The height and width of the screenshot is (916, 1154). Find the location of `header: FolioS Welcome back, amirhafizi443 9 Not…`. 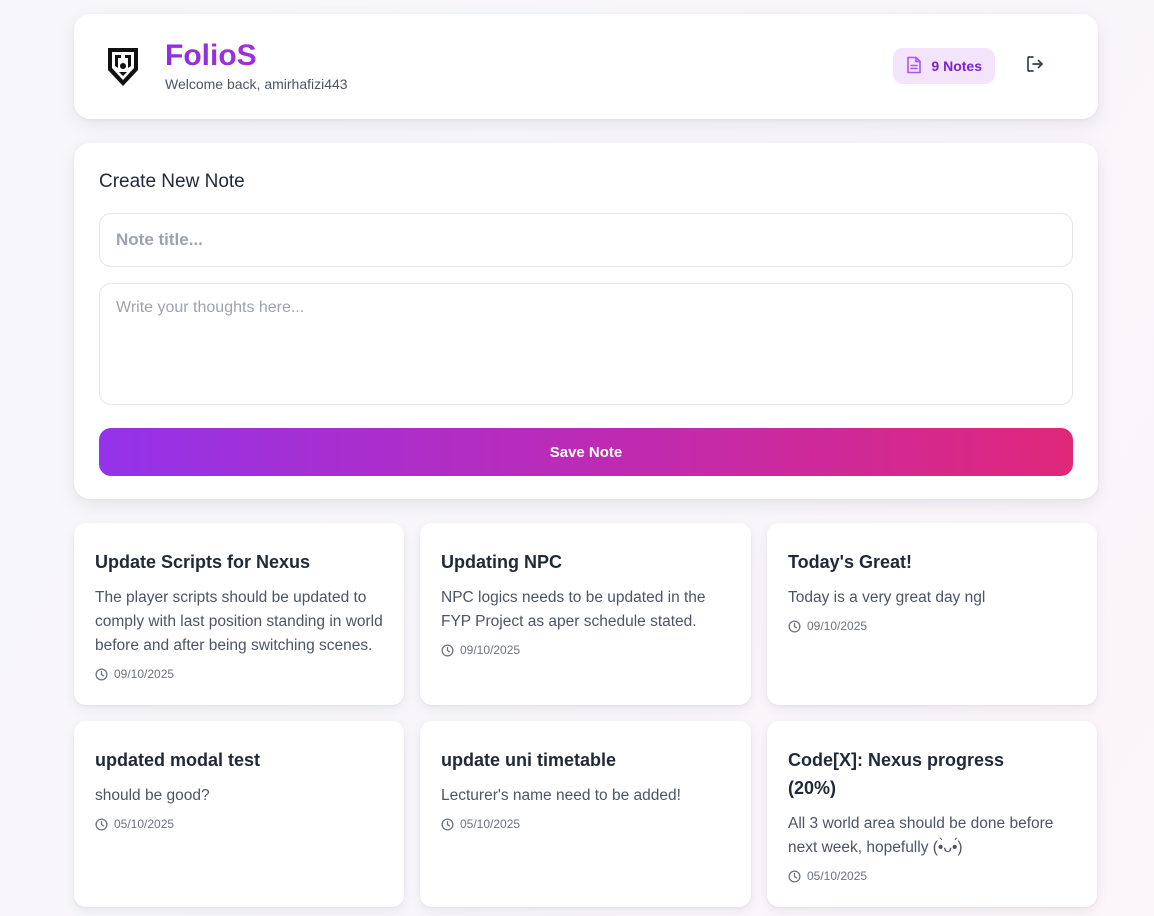

header: FolioS Welcome back, amirhafizi443 9 Not… is located at coordinates (586, 66).